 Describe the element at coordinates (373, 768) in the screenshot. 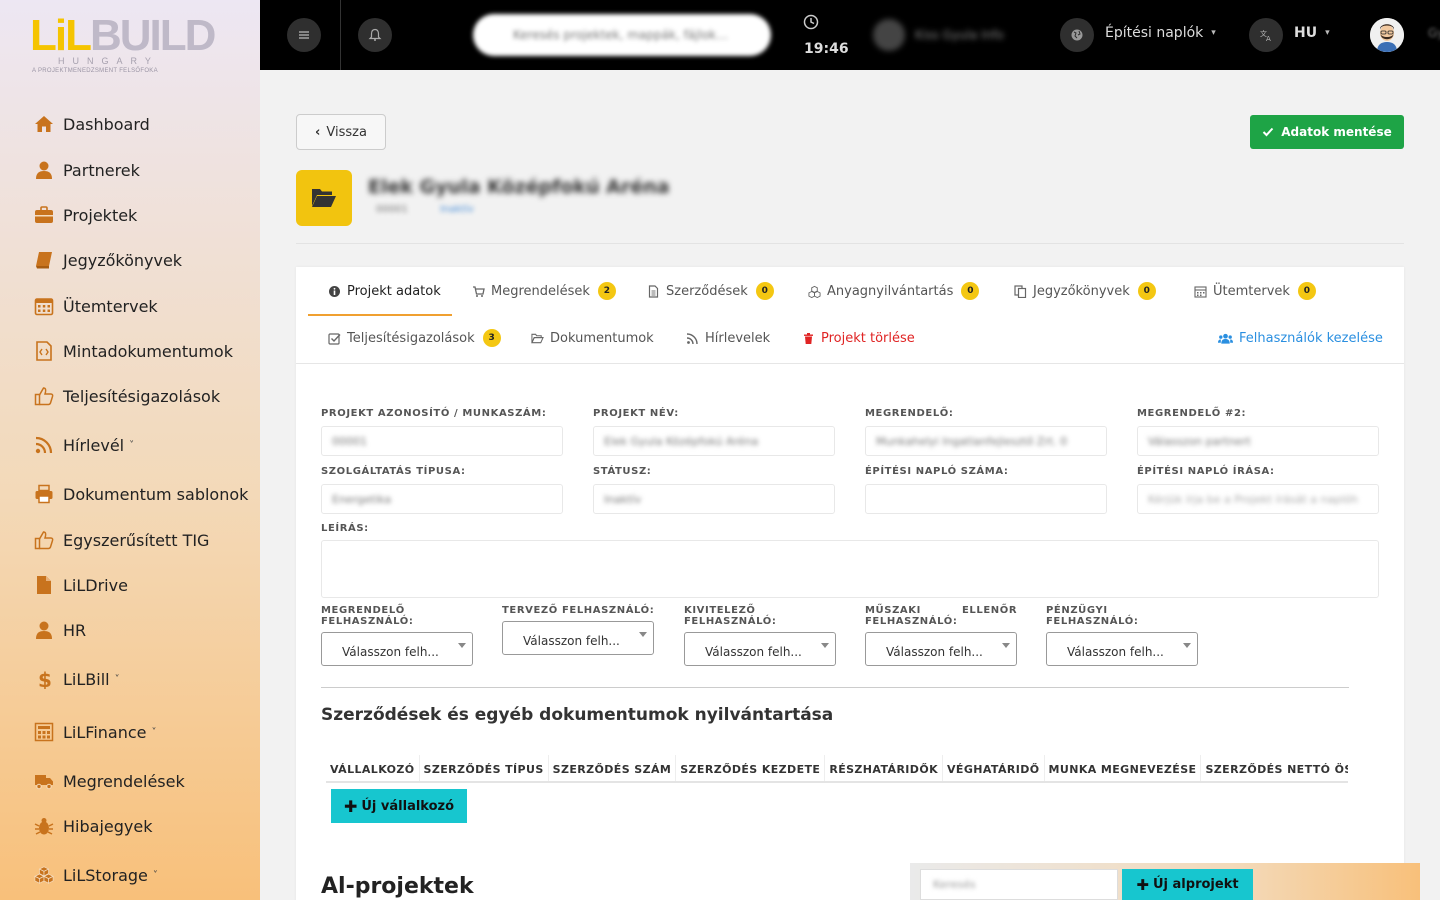

I see `column-header: VÁLLALKOZÓ` at that location.